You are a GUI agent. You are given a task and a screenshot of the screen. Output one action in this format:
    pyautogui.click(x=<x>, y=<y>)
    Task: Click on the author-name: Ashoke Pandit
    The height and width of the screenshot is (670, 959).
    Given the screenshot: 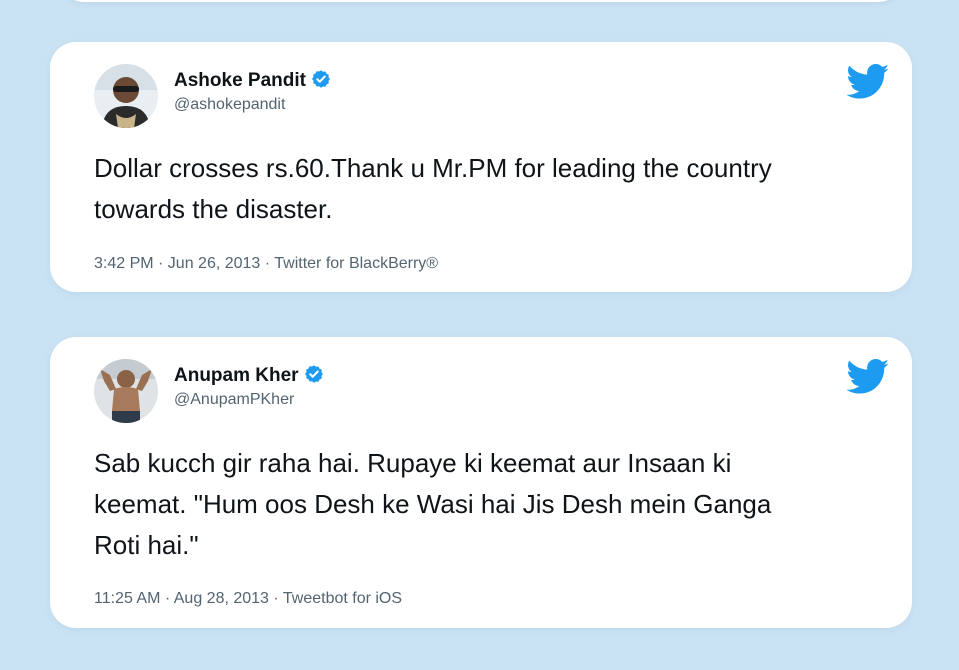 What is the action you would take?
    pyautogui.click(x=252, y=82)
    